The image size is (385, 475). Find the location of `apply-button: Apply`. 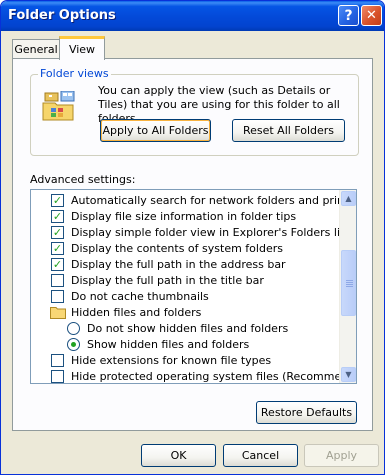

apply-button: Apply is located at coordinates (341, 455).